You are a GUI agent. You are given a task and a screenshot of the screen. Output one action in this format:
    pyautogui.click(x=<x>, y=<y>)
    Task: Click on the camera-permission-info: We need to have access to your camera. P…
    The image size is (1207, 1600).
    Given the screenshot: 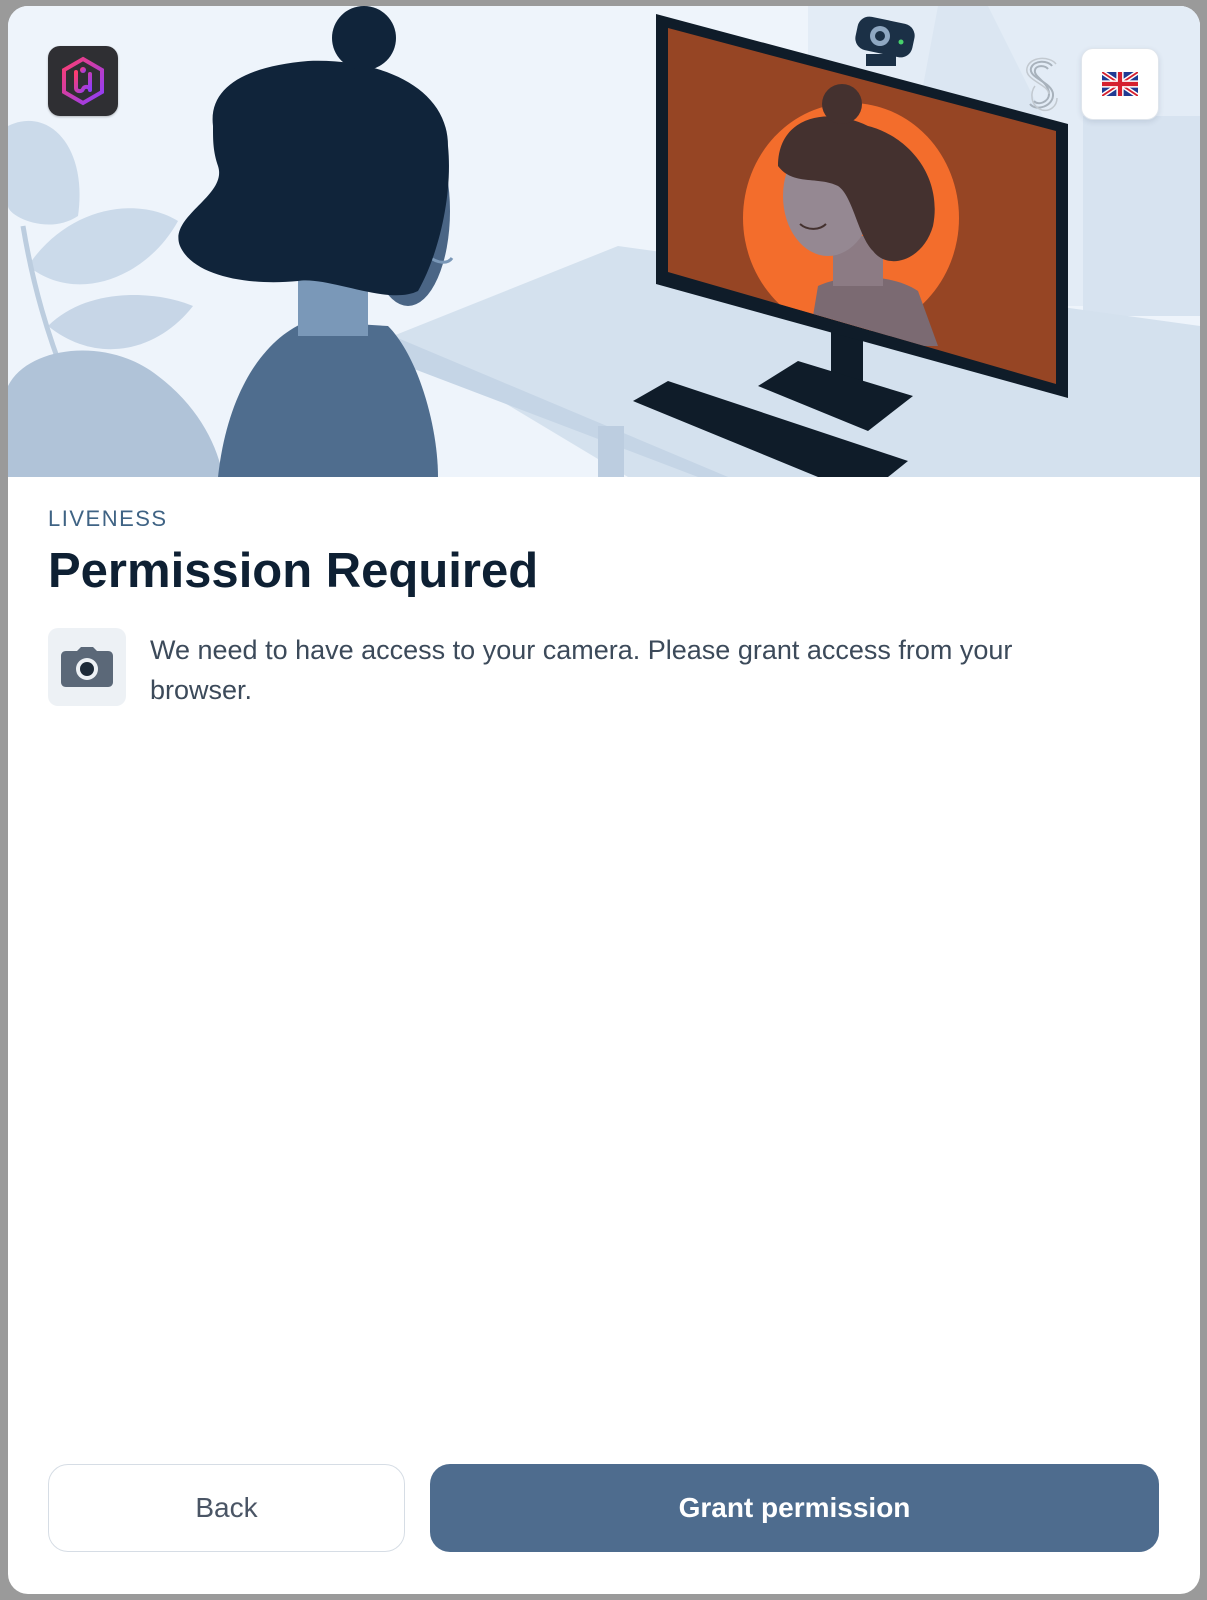 What is the action you would take?
    pyautogui.click(x=603, y=669)
    